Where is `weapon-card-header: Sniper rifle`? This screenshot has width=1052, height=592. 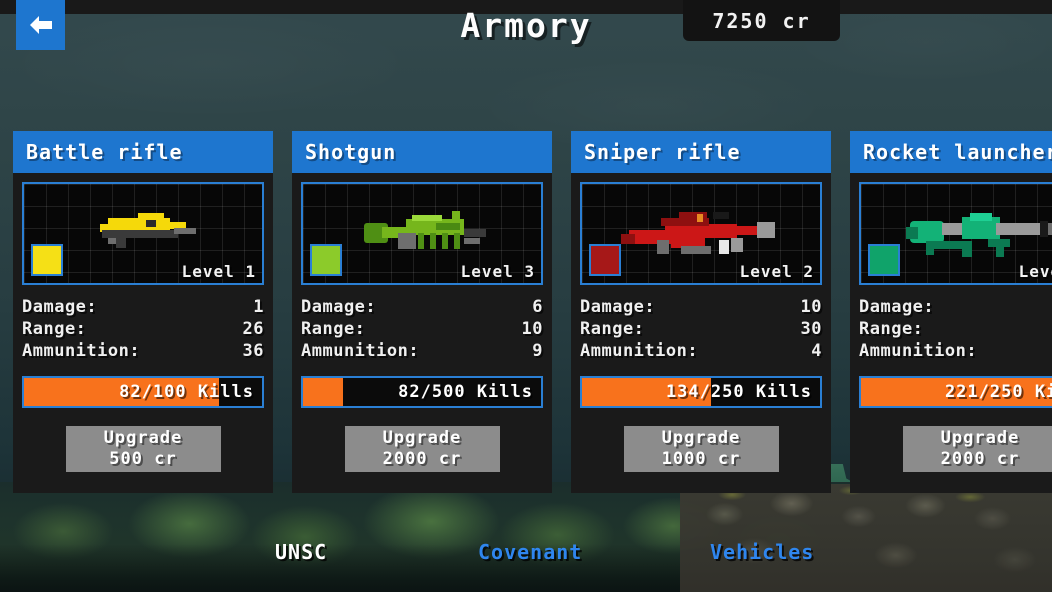
weapon-card-header: Sniper rifle is located at coordinates (701, 152).